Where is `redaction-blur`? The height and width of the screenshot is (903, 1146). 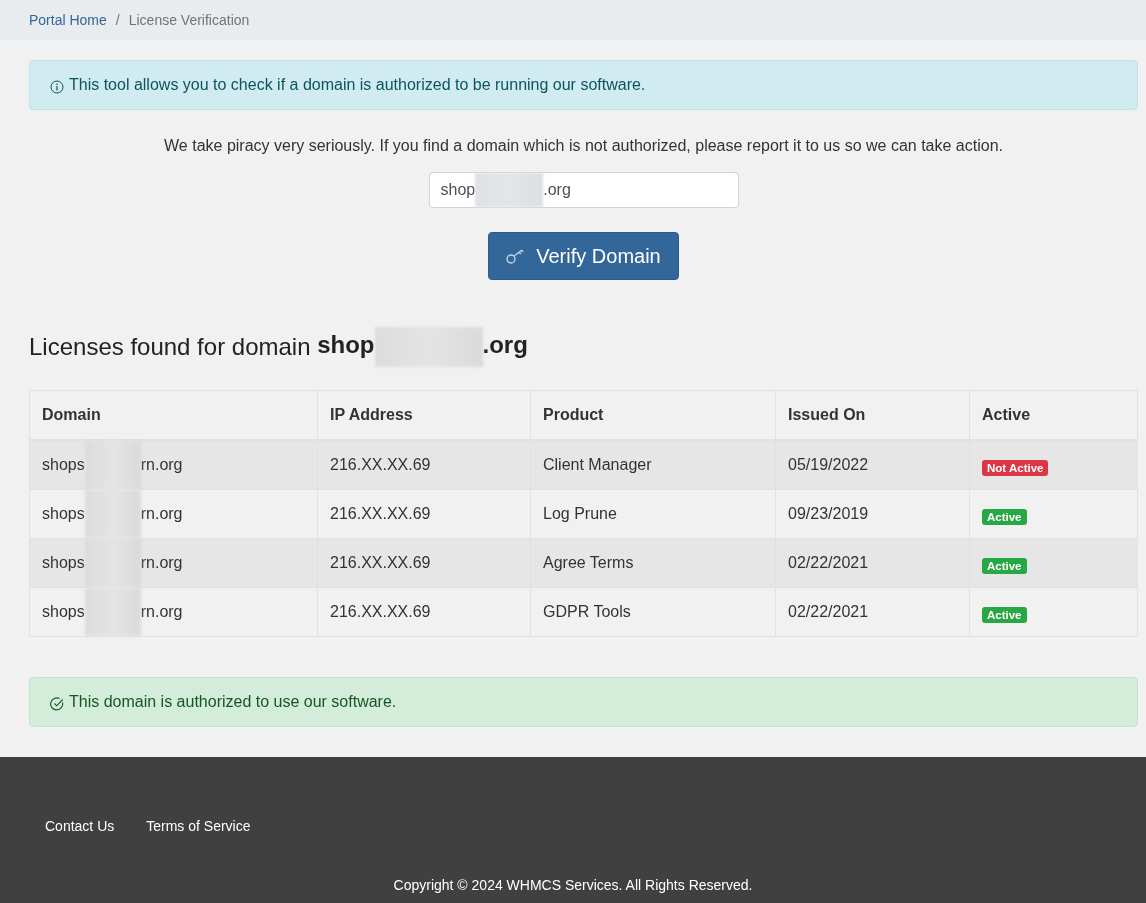 redaction-blur is located at coordinates (509, 190).